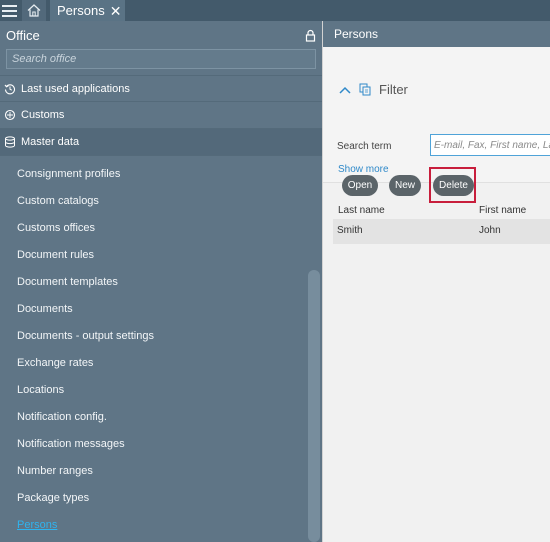 The width and height of the screenshot is (550, 542). I want to click on home-button, so click(34, 10).